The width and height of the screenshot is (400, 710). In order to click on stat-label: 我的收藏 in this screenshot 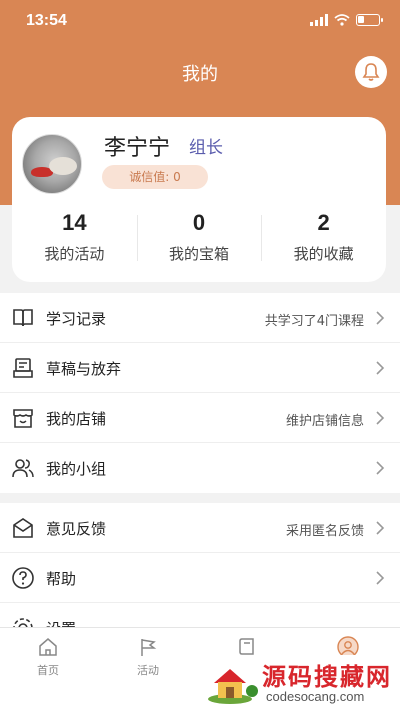, I will do `click(323, 254)`.